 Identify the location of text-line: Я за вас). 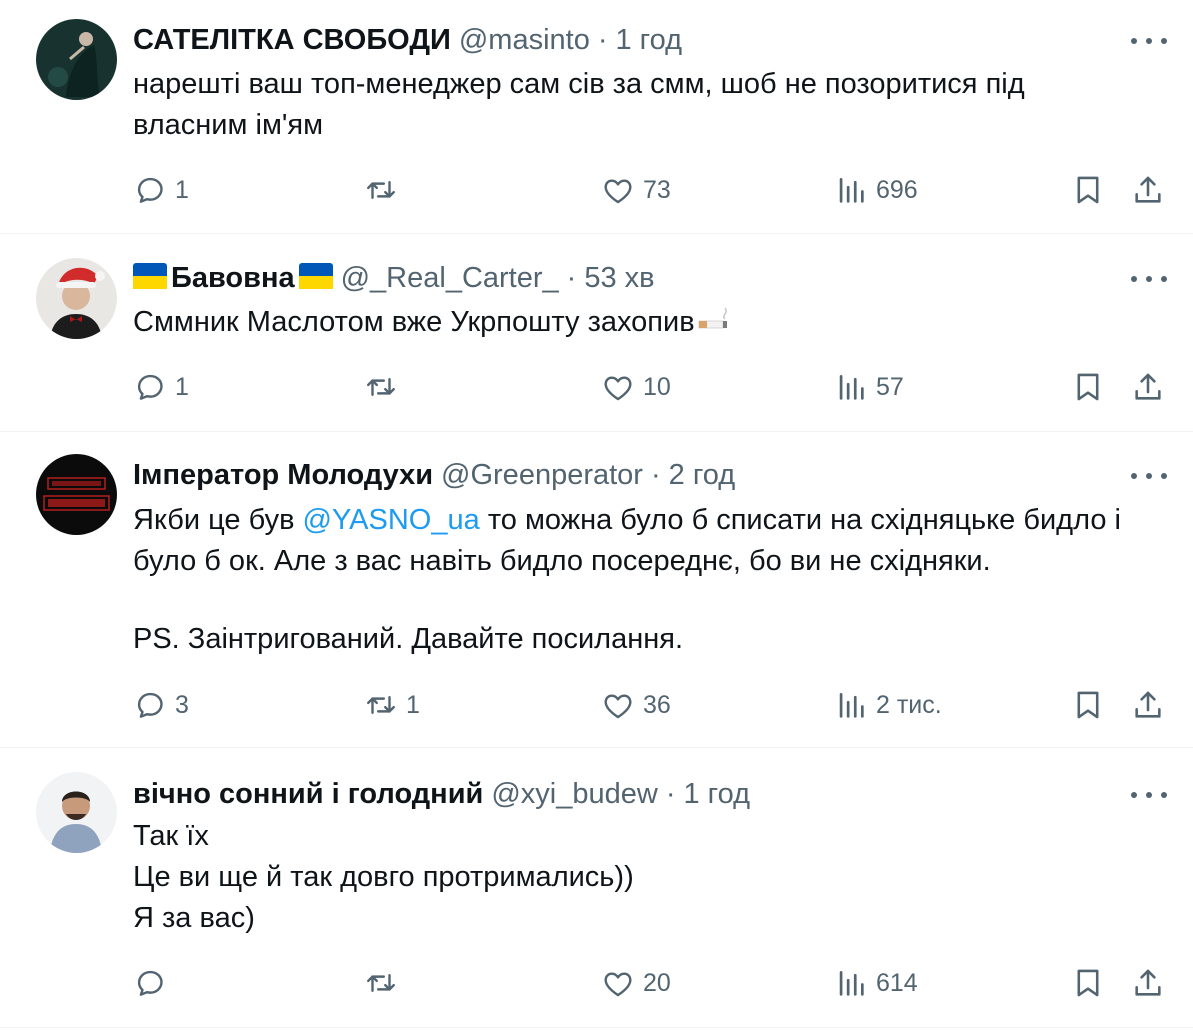
(194, 918).